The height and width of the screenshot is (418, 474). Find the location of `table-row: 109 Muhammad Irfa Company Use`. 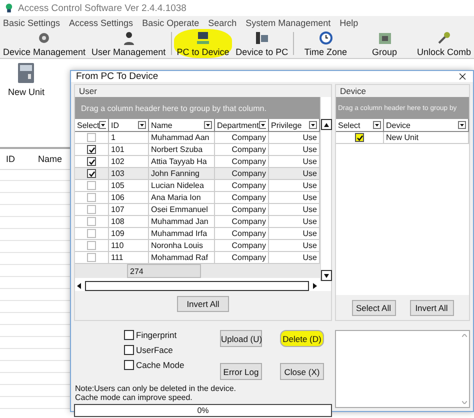

table-row: 109 Muhammad Irfa Company Use is located at coordinates (197, 234).